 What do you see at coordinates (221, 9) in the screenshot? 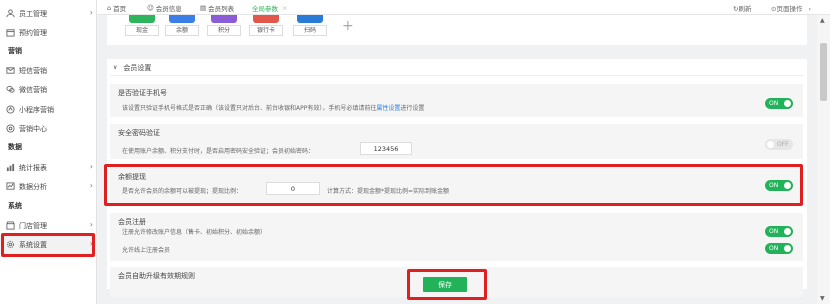
I see `tab-label: 会员列表` at bounding box center [221, 9].